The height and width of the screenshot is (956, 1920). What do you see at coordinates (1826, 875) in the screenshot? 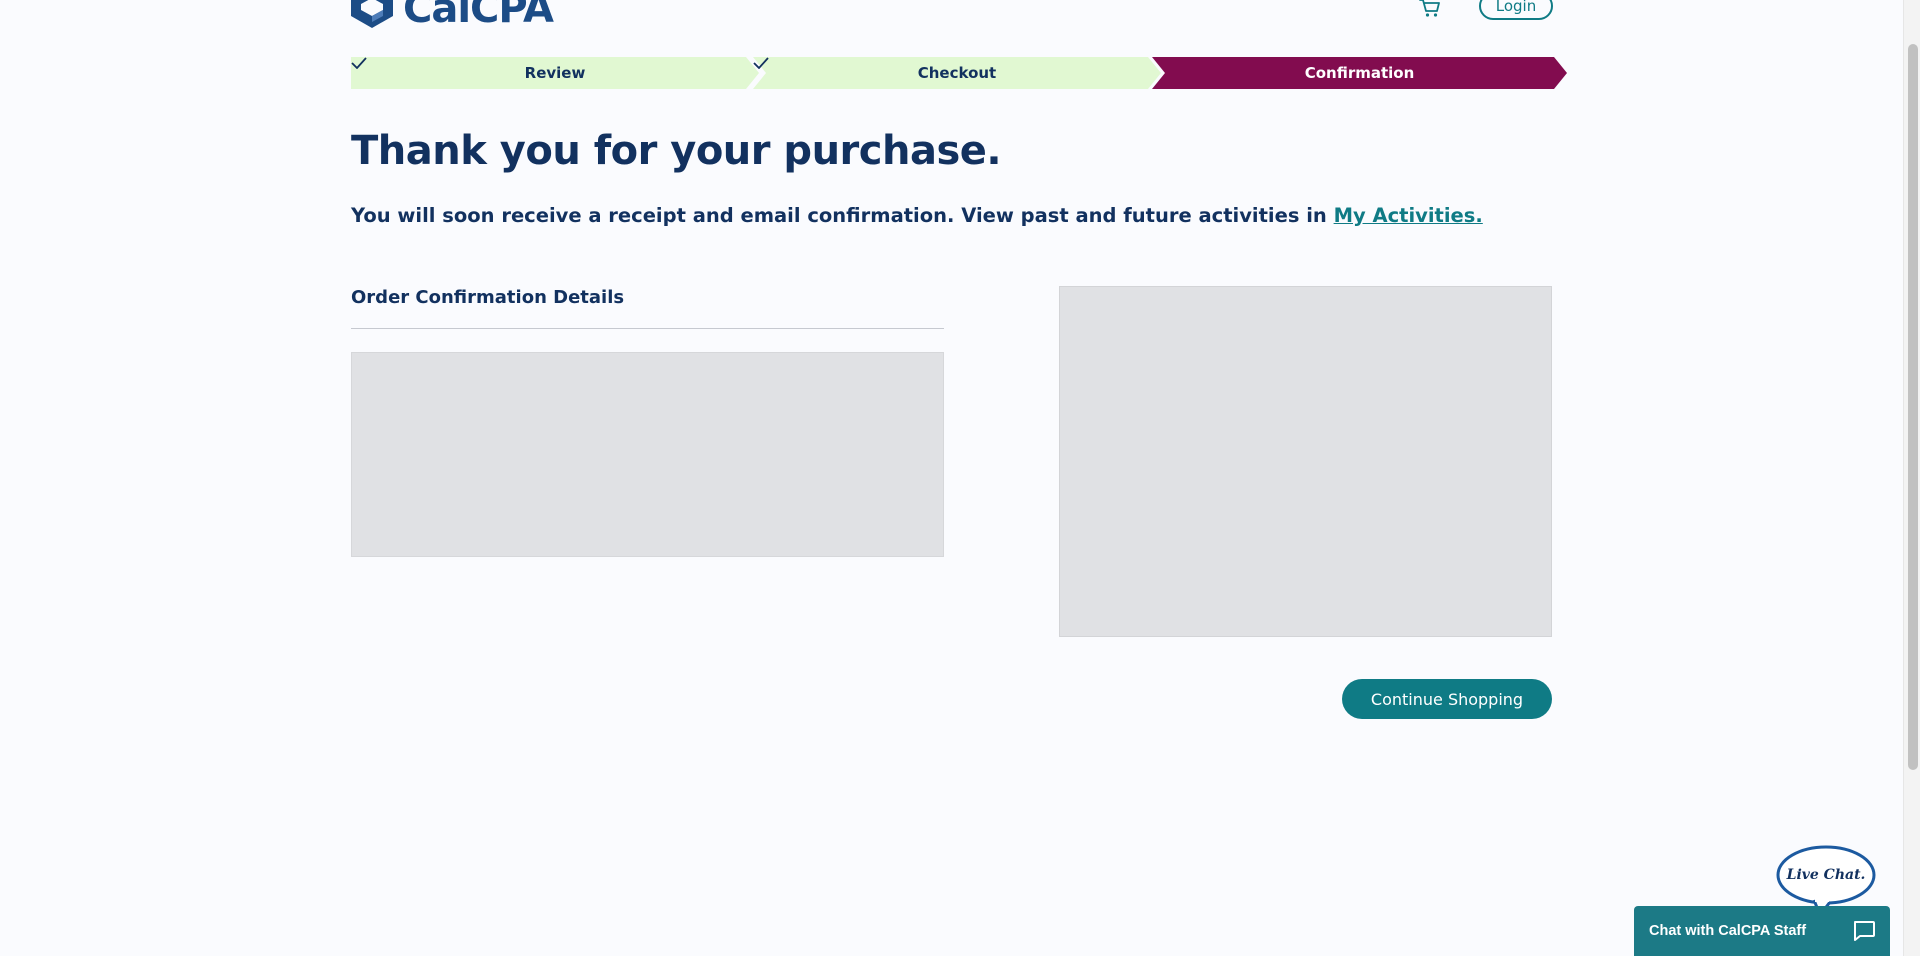
I see `live-chat-label: Live Chat.` at bounding box center [1826, 875].